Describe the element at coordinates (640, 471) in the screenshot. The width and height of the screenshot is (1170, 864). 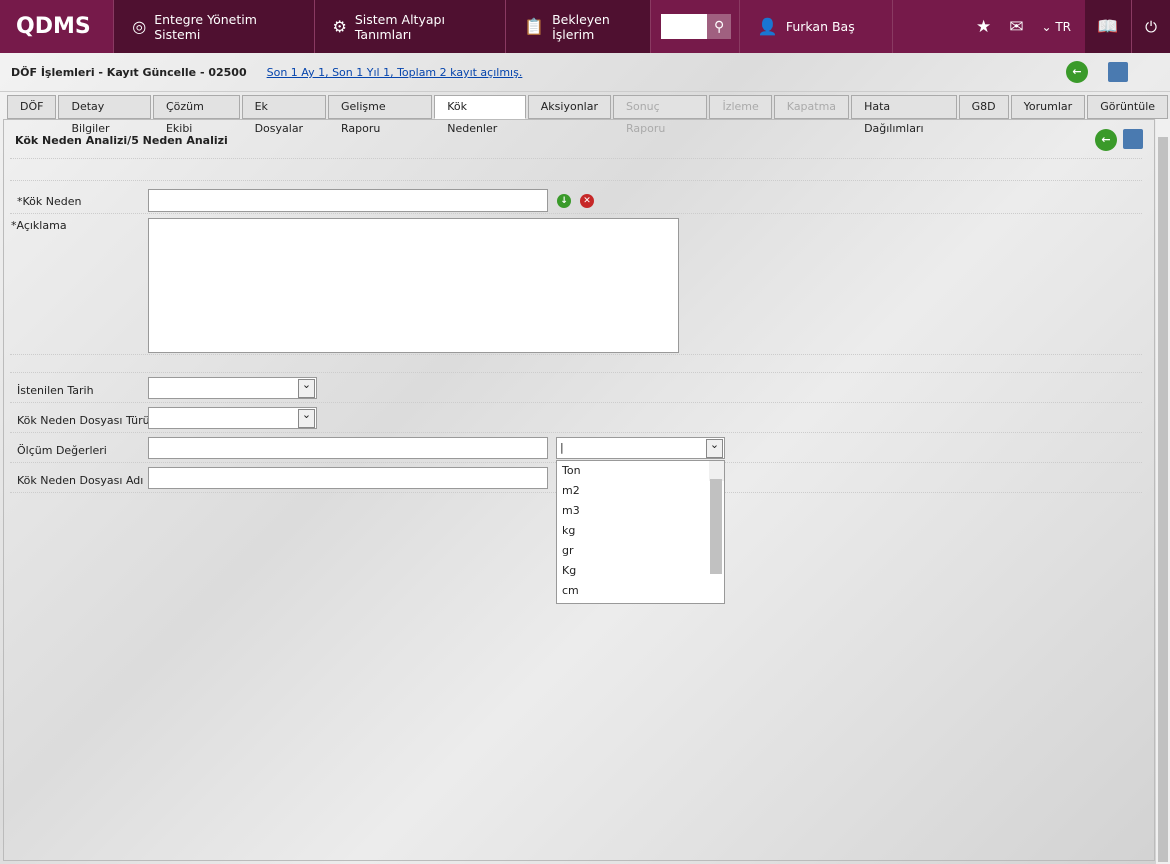
I see `dropdown-option: Ton` at that location.